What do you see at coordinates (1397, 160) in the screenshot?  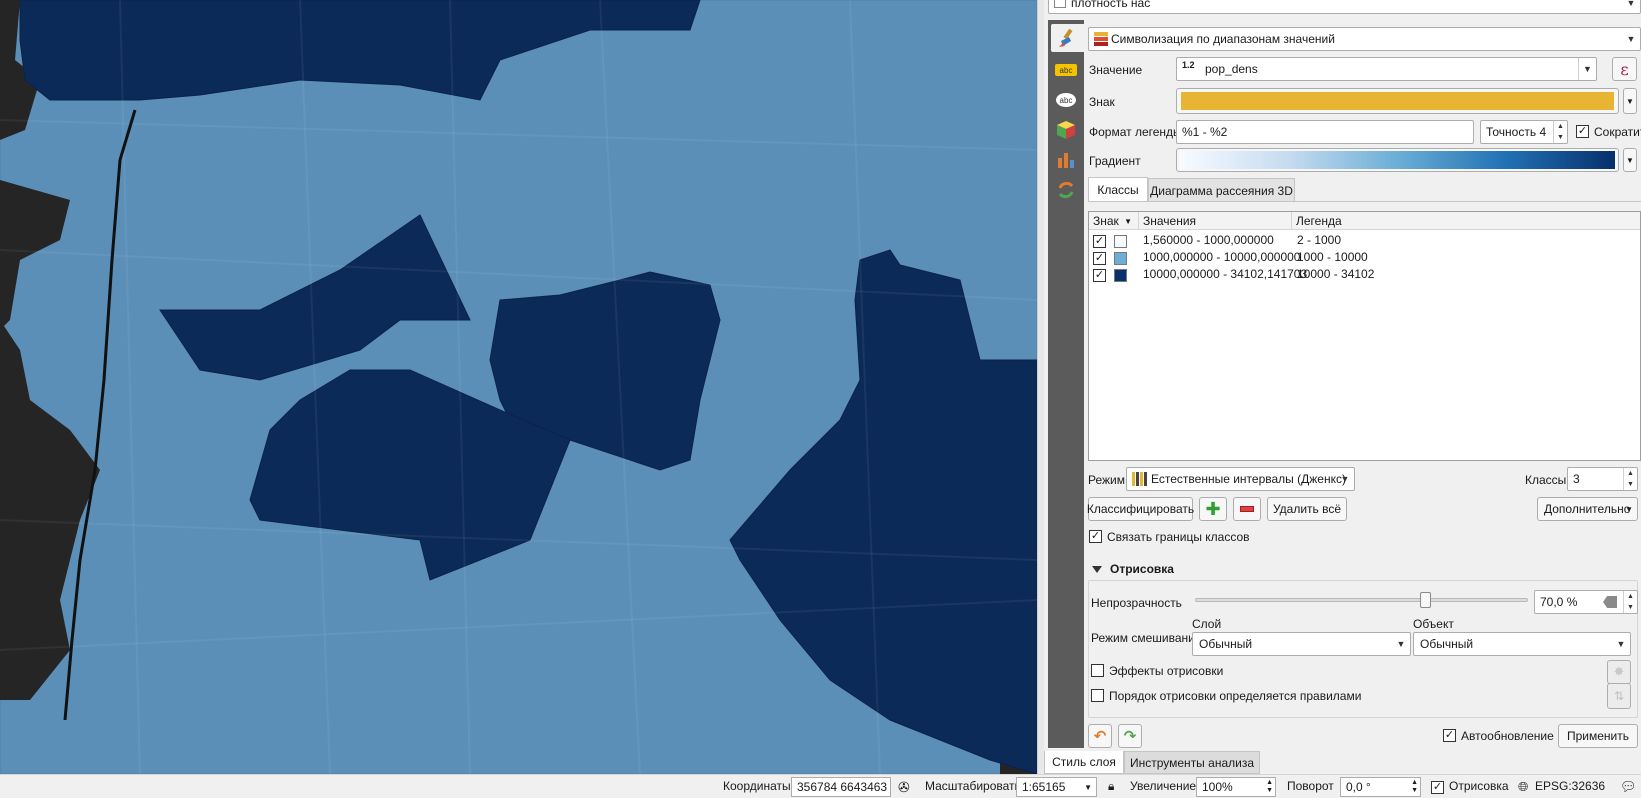 I see `color-ramp-button` at bounding box center [1397, 160].